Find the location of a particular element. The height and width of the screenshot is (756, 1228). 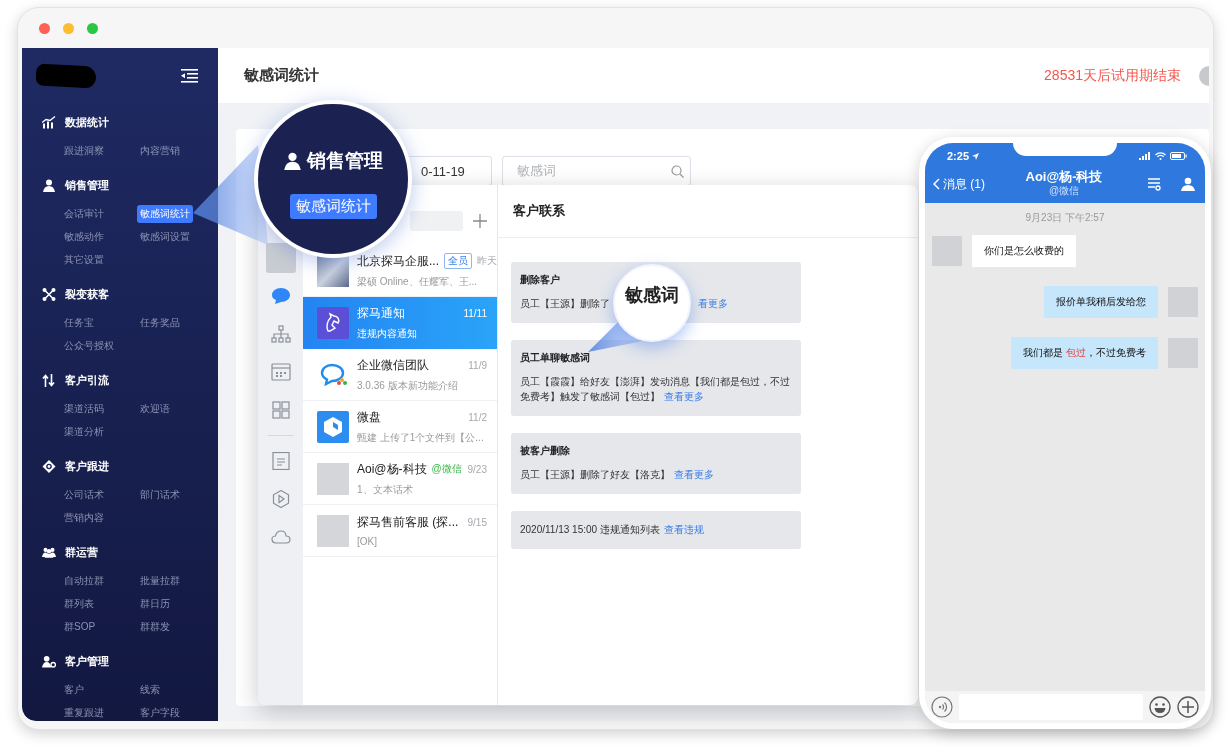

sidebar-item: 公众号授权 is located at coordinates (89, 345).